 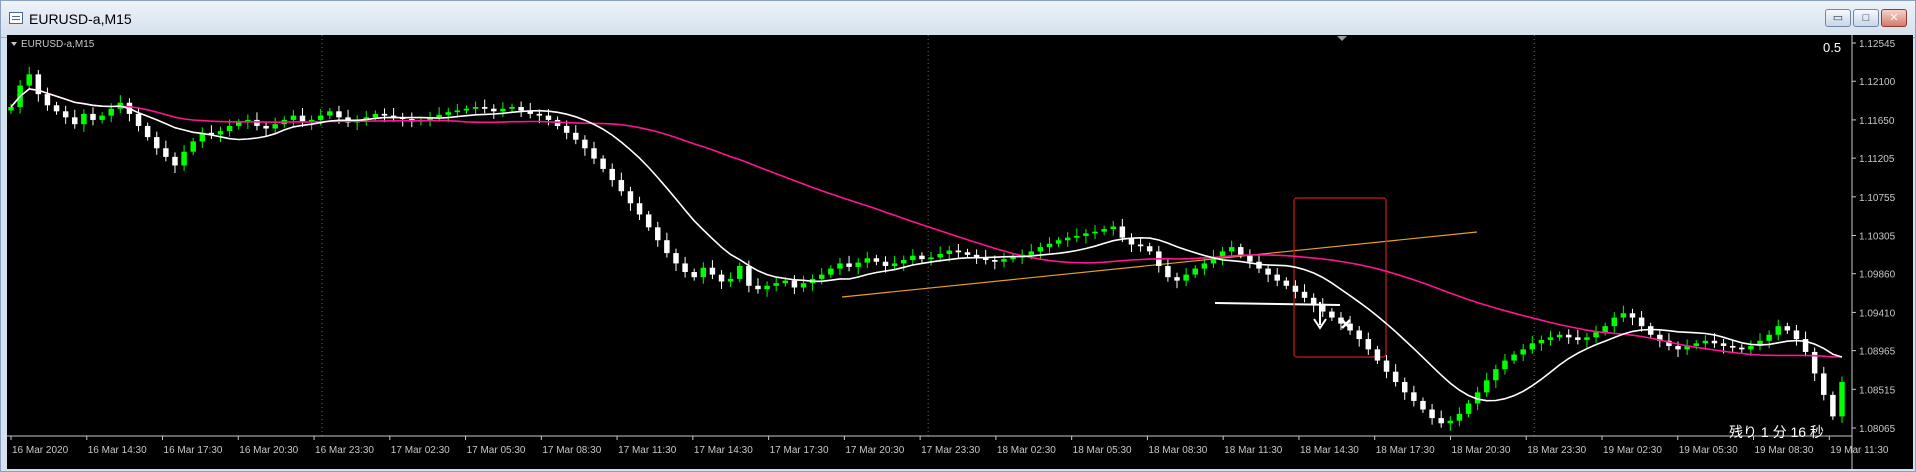 What do you see at coordinates (1838, 18) in the screenshot?
I see `minimize-button: ▭` at bounding box center [1838, 18].